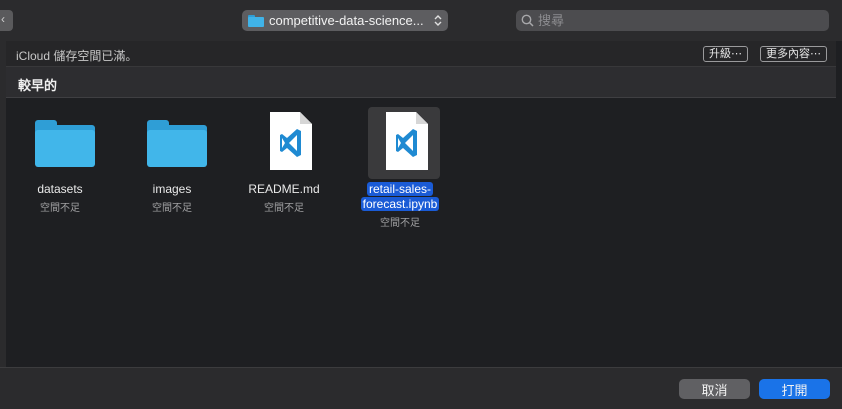 This screenshot has height=409, width=842. I want to click on updown-chevron-icon, so click(438, 21).